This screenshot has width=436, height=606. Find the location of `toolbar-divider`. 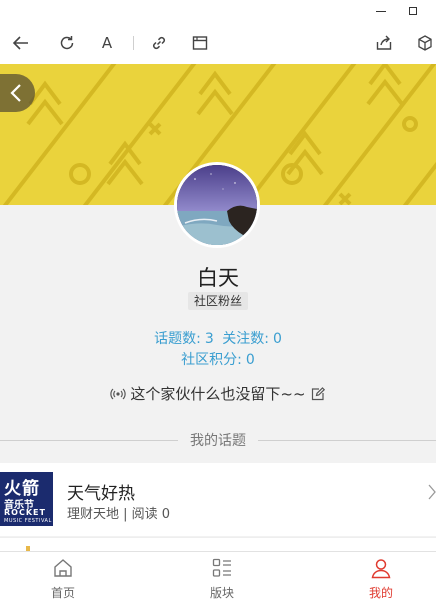

toolbar-divider is located at coordinates (133, 43).